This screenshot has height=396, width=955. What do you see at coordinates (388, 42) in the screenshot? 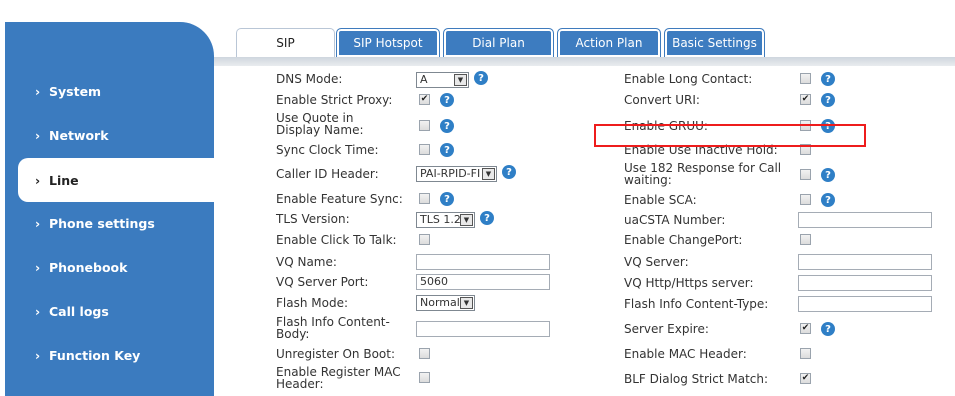
I see `tab-sip-hotspot: SIP Hotspot` at bounding box center [388, 42].